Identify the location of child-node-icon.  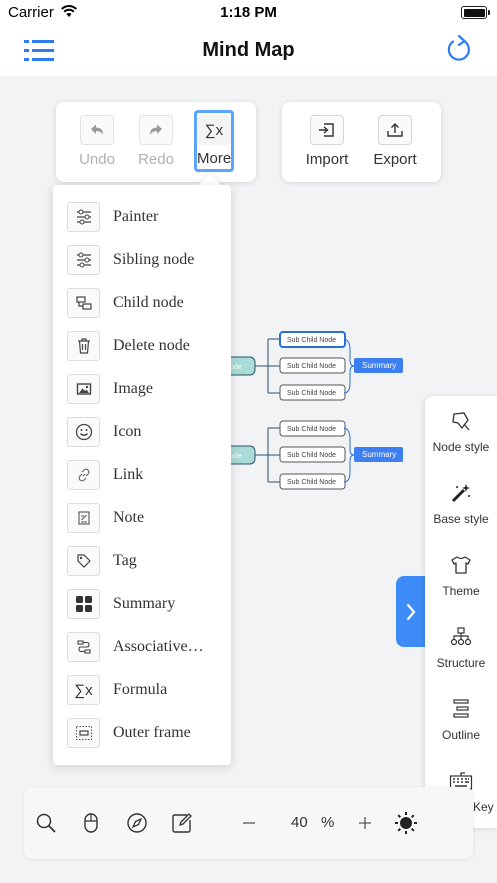
(83, 303).